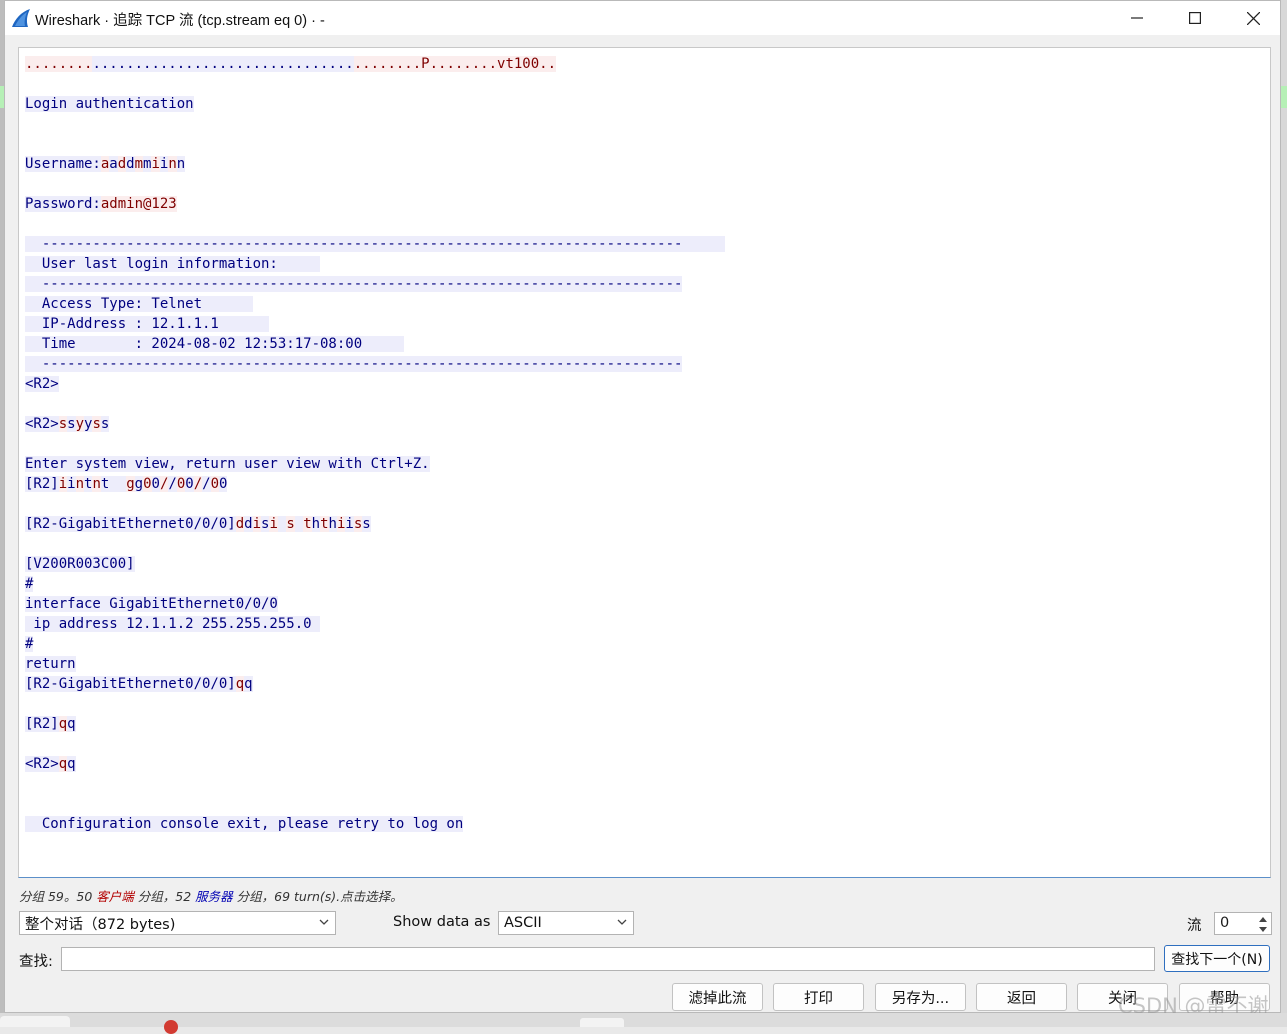 The width and height of the screenshot is (1287, 1034). I want to click on stream-line: [R2-GigabitEthernet0/0/0]qq, so click(375, 684).